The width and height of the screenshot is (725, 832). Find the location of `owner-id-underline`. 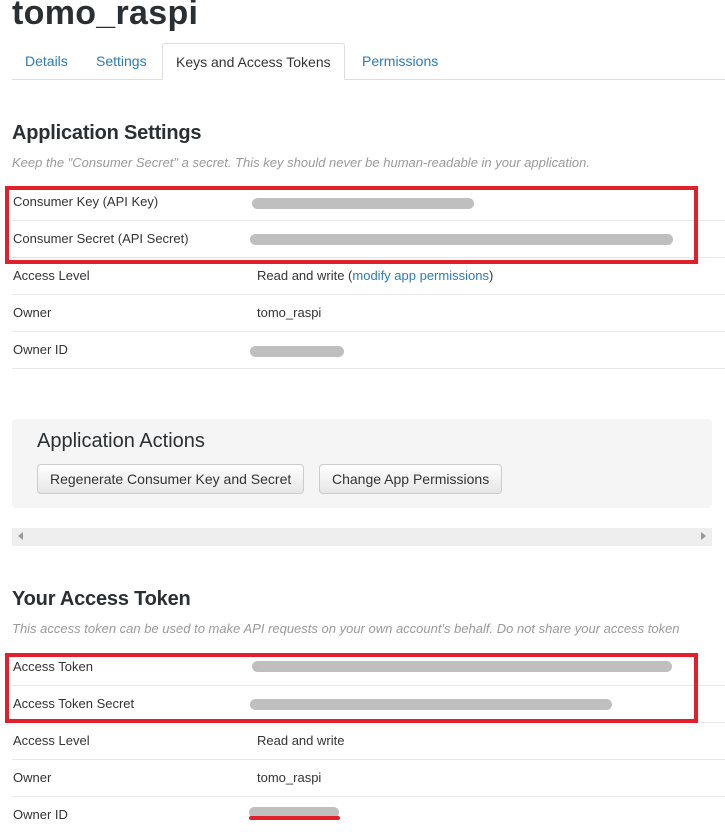

owner-id-underline is located at coordinates (294, 818).